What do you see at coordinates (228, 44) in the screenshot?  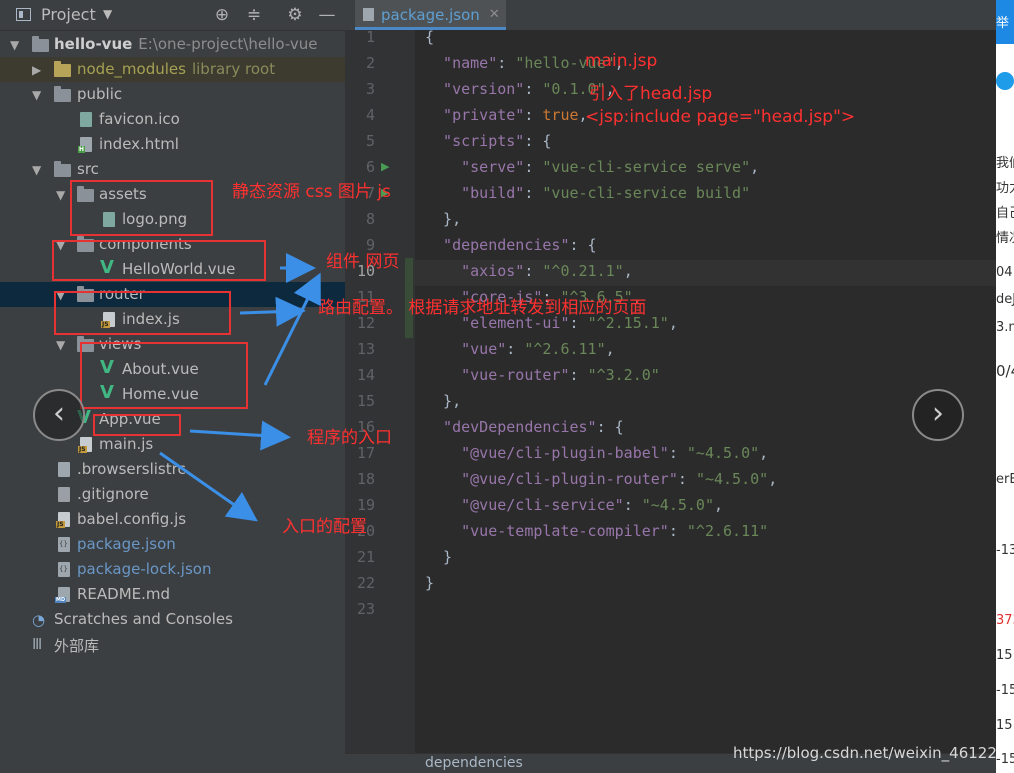 I see `tree-path: E:\one-project\hello-vue` at bounding box center [228, 44].